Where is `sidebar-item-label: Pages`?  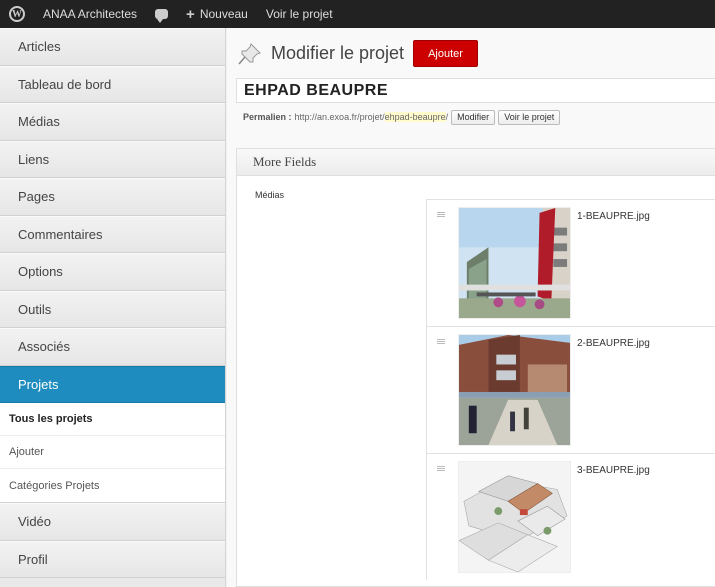
sidebar-item-label: Pages is located at coordinates (36, 197).